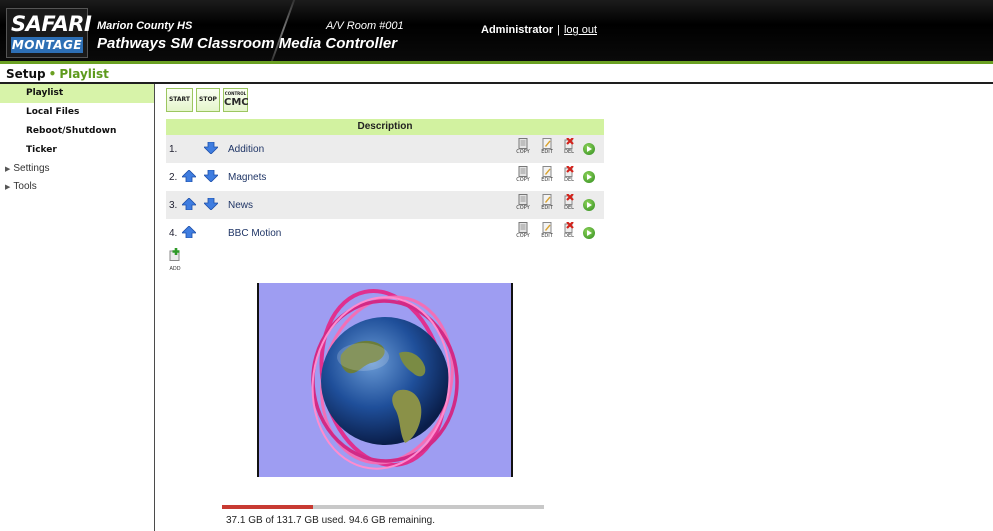 The image size is (993, 531). Describe the element at coordinates (77, 112) in the screenshot. I see `sidebar-item-local-files: Local Files` at that location.